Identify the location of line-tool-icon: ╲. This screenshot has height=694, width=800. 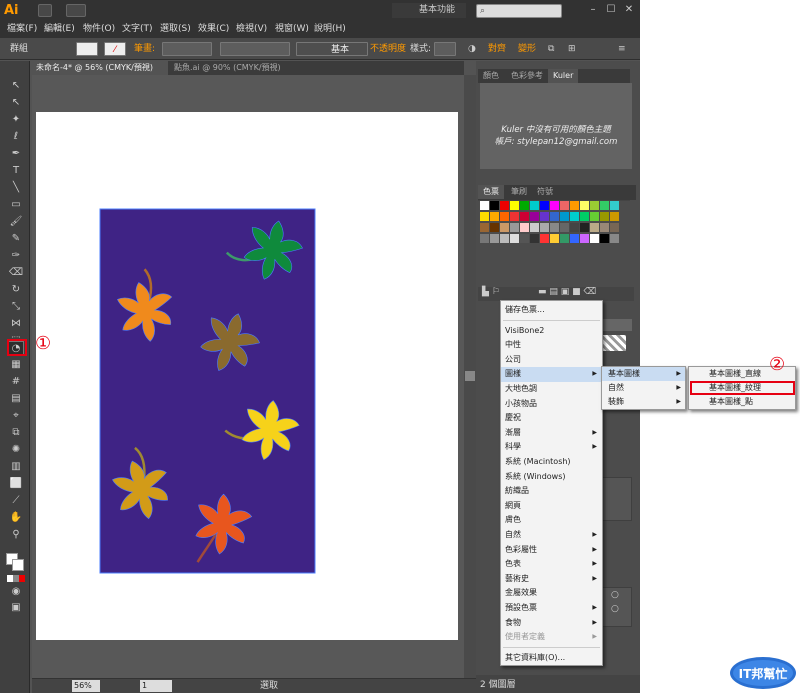
(16, 188).